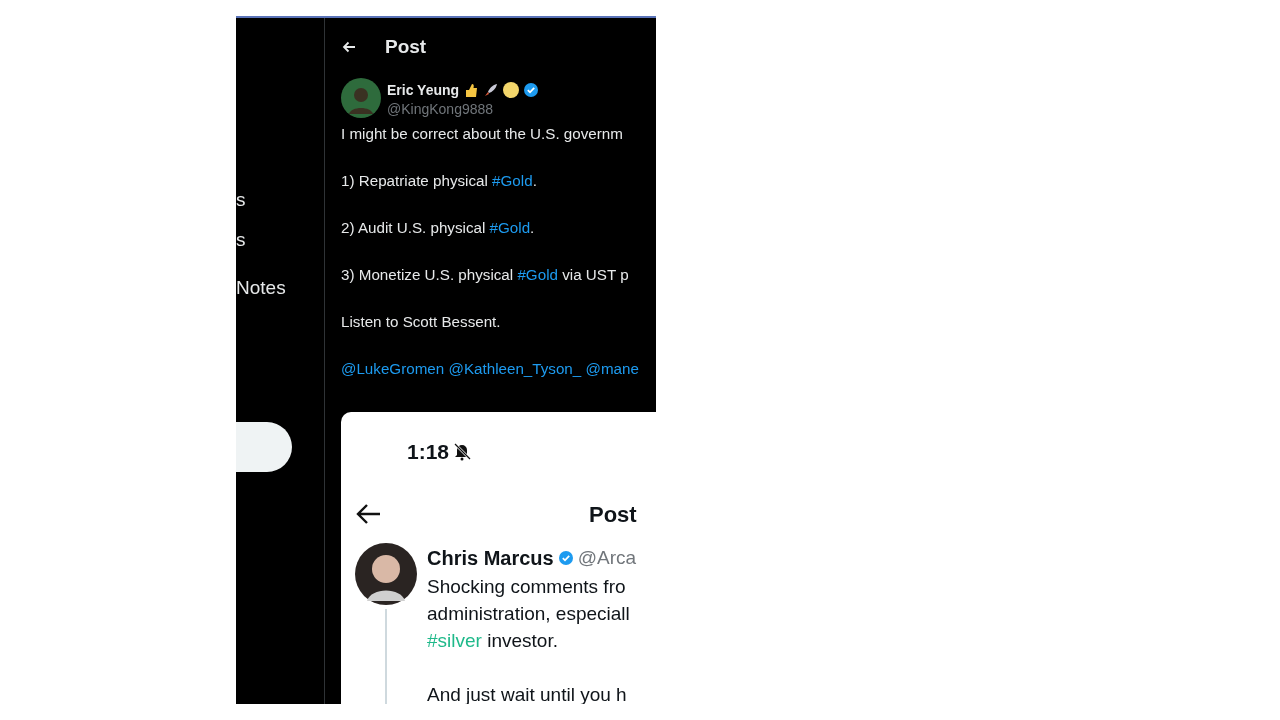 The image size is (1280, 720). Describe the element at coordinates (490, 558) in the screenshot. I see `author-name: Chris Marcus` at that location.